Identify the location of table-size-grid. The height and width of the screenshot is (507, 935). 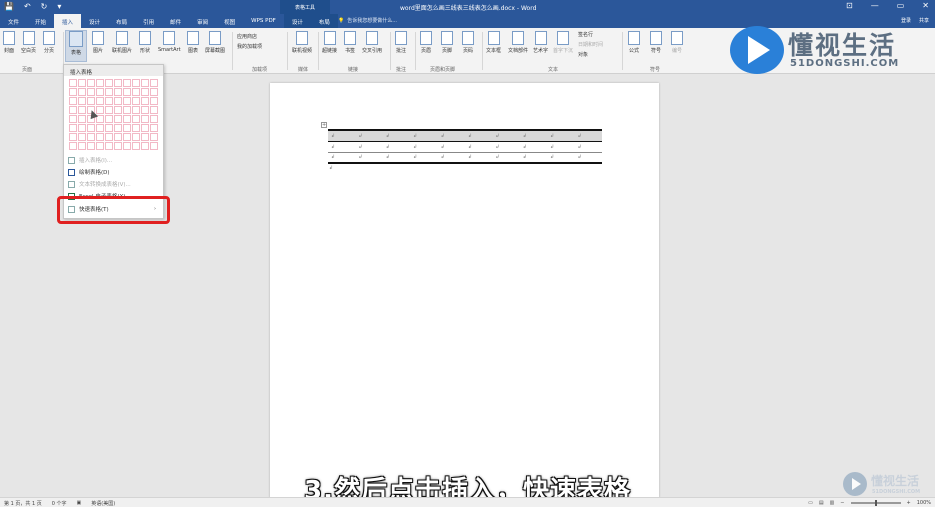
(113, 114).